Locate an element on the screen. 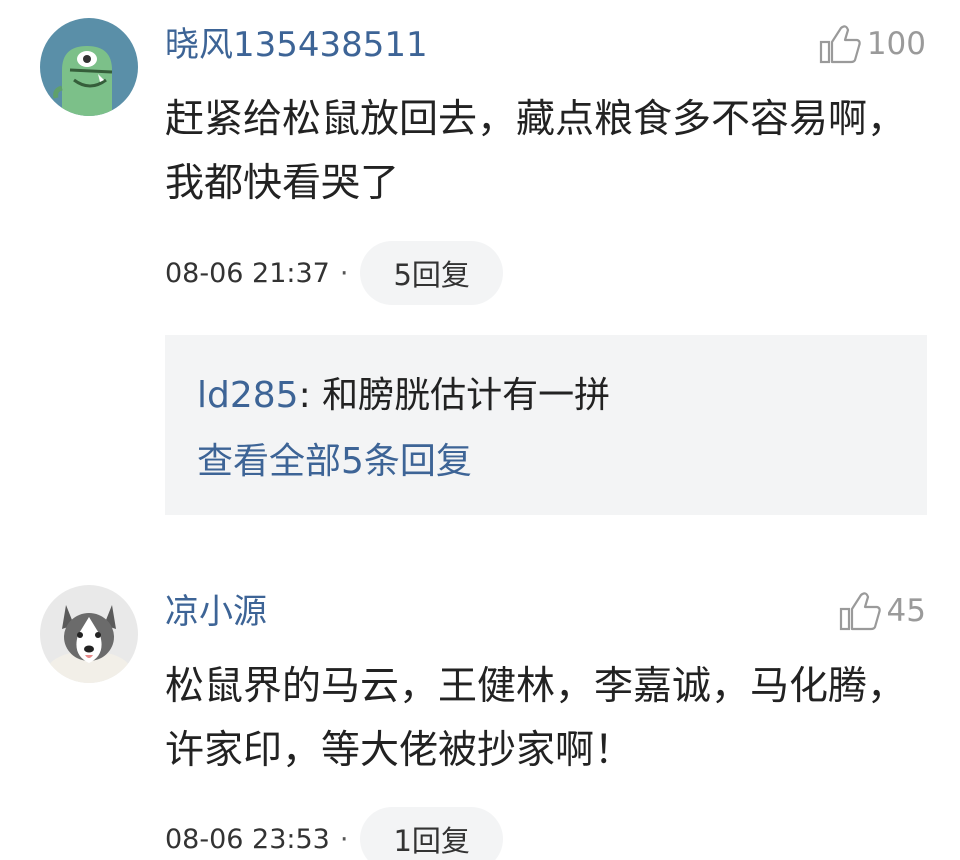  like-button: 45 is located at coordinates (881, 611).